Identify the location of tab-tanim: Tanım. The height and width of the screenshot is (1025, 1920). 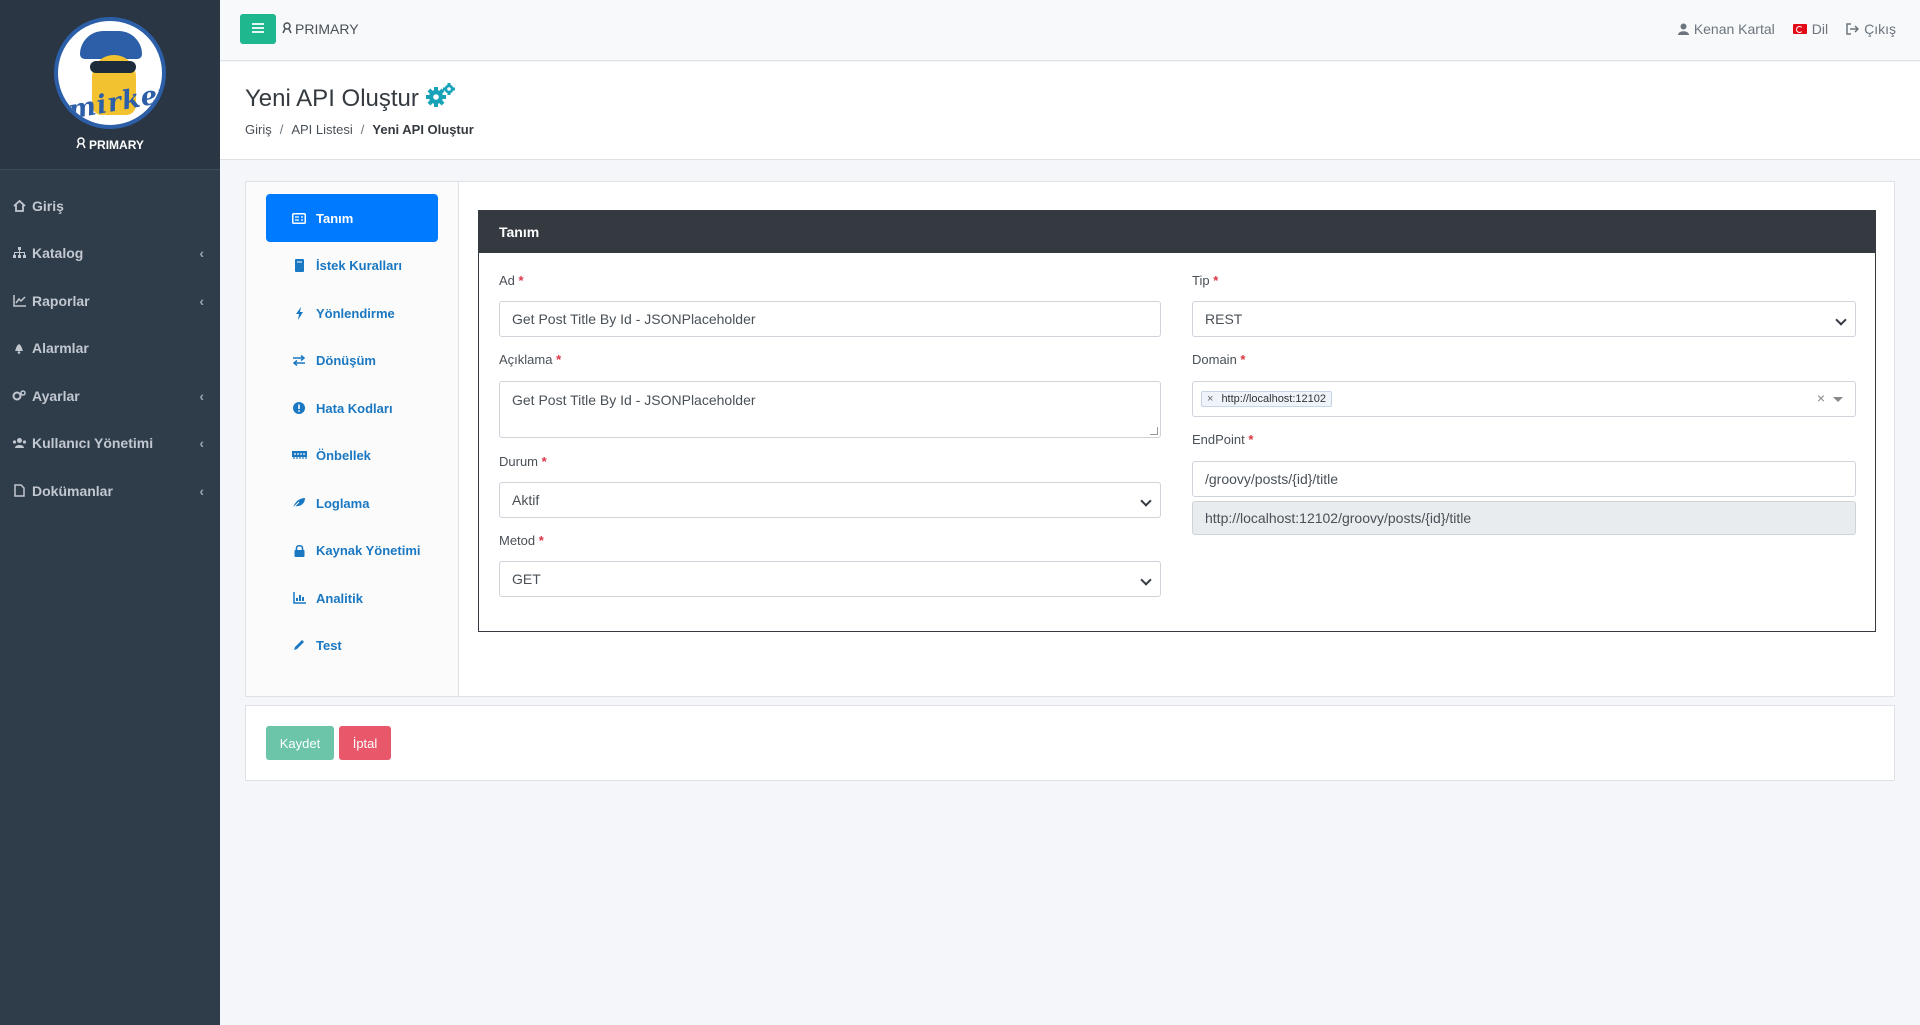
(352, 218).